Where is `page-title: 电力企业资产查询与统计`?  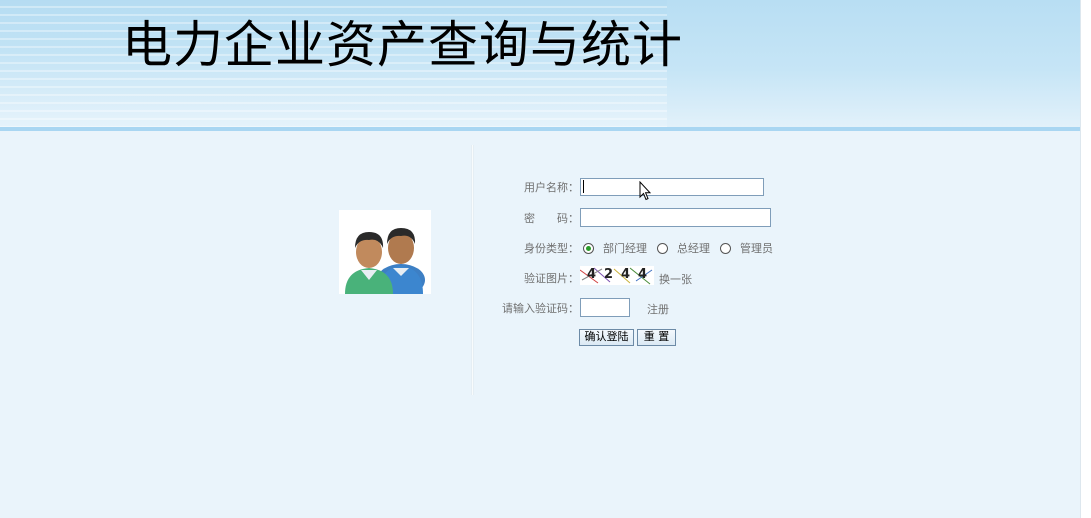
page-title: 电力企业资产查询与统计 is located at coordinates (402, 45).